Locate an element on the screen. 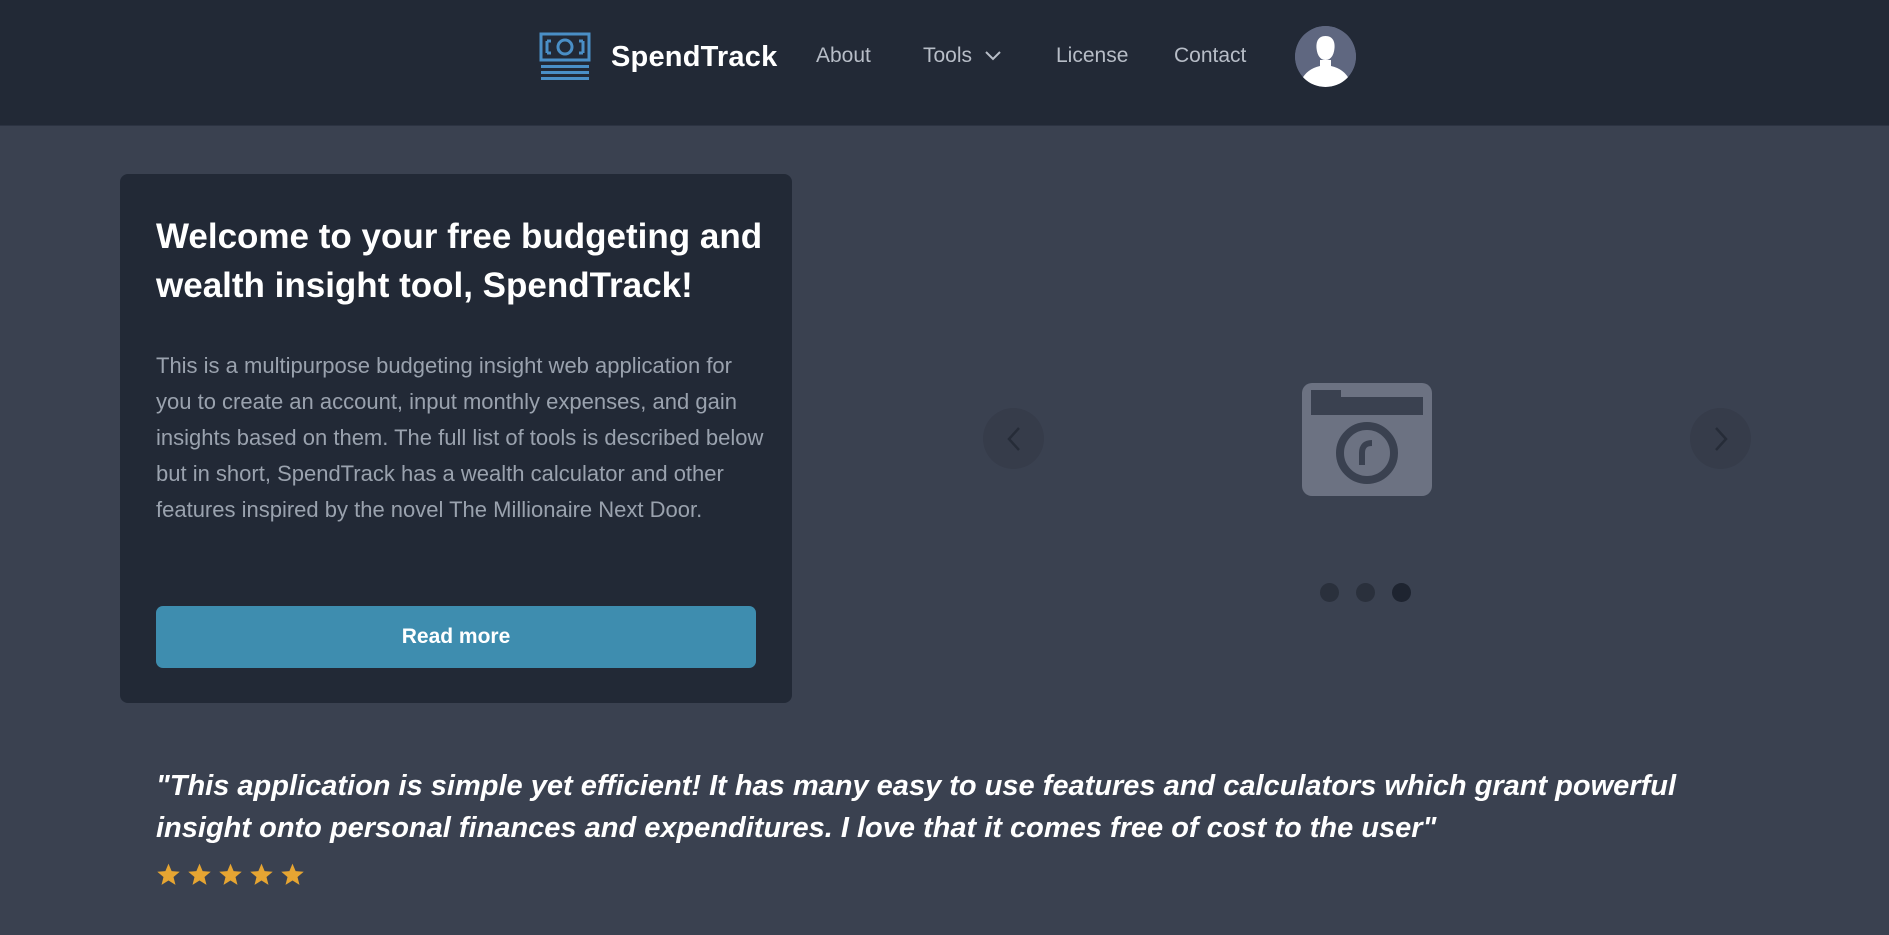 This screenshot has width=1889, height=935. carousel-indicators is located at coordinates (1365, 592).